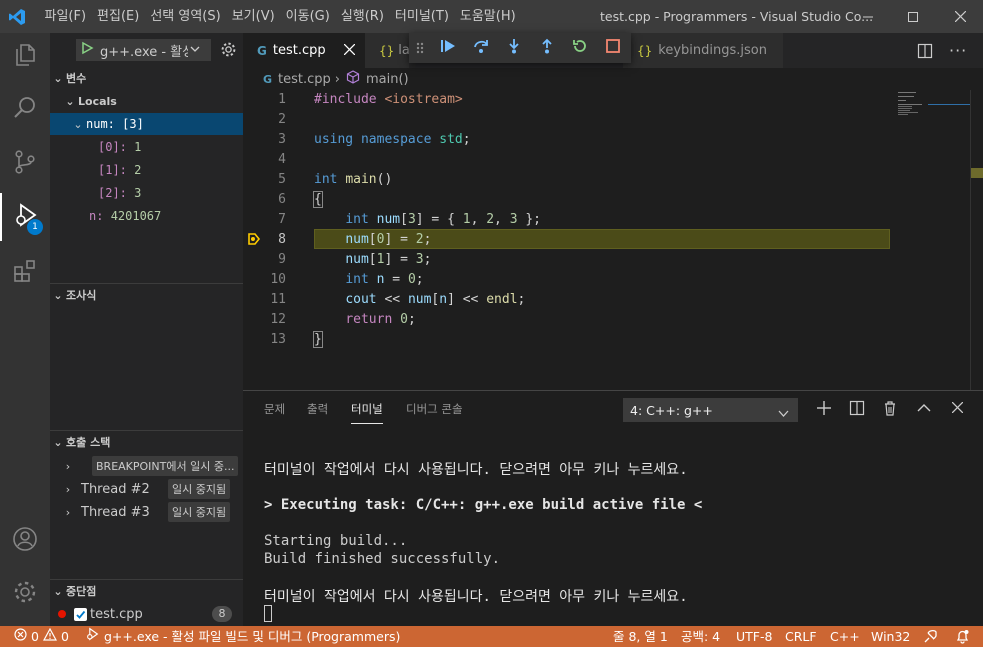 Image resolution: width=983 pixels, height=647 pixels. What do you see at coordinates (25, 57) in the screenshot?
I see `explorer-activity` at bounding box center [25, 57].